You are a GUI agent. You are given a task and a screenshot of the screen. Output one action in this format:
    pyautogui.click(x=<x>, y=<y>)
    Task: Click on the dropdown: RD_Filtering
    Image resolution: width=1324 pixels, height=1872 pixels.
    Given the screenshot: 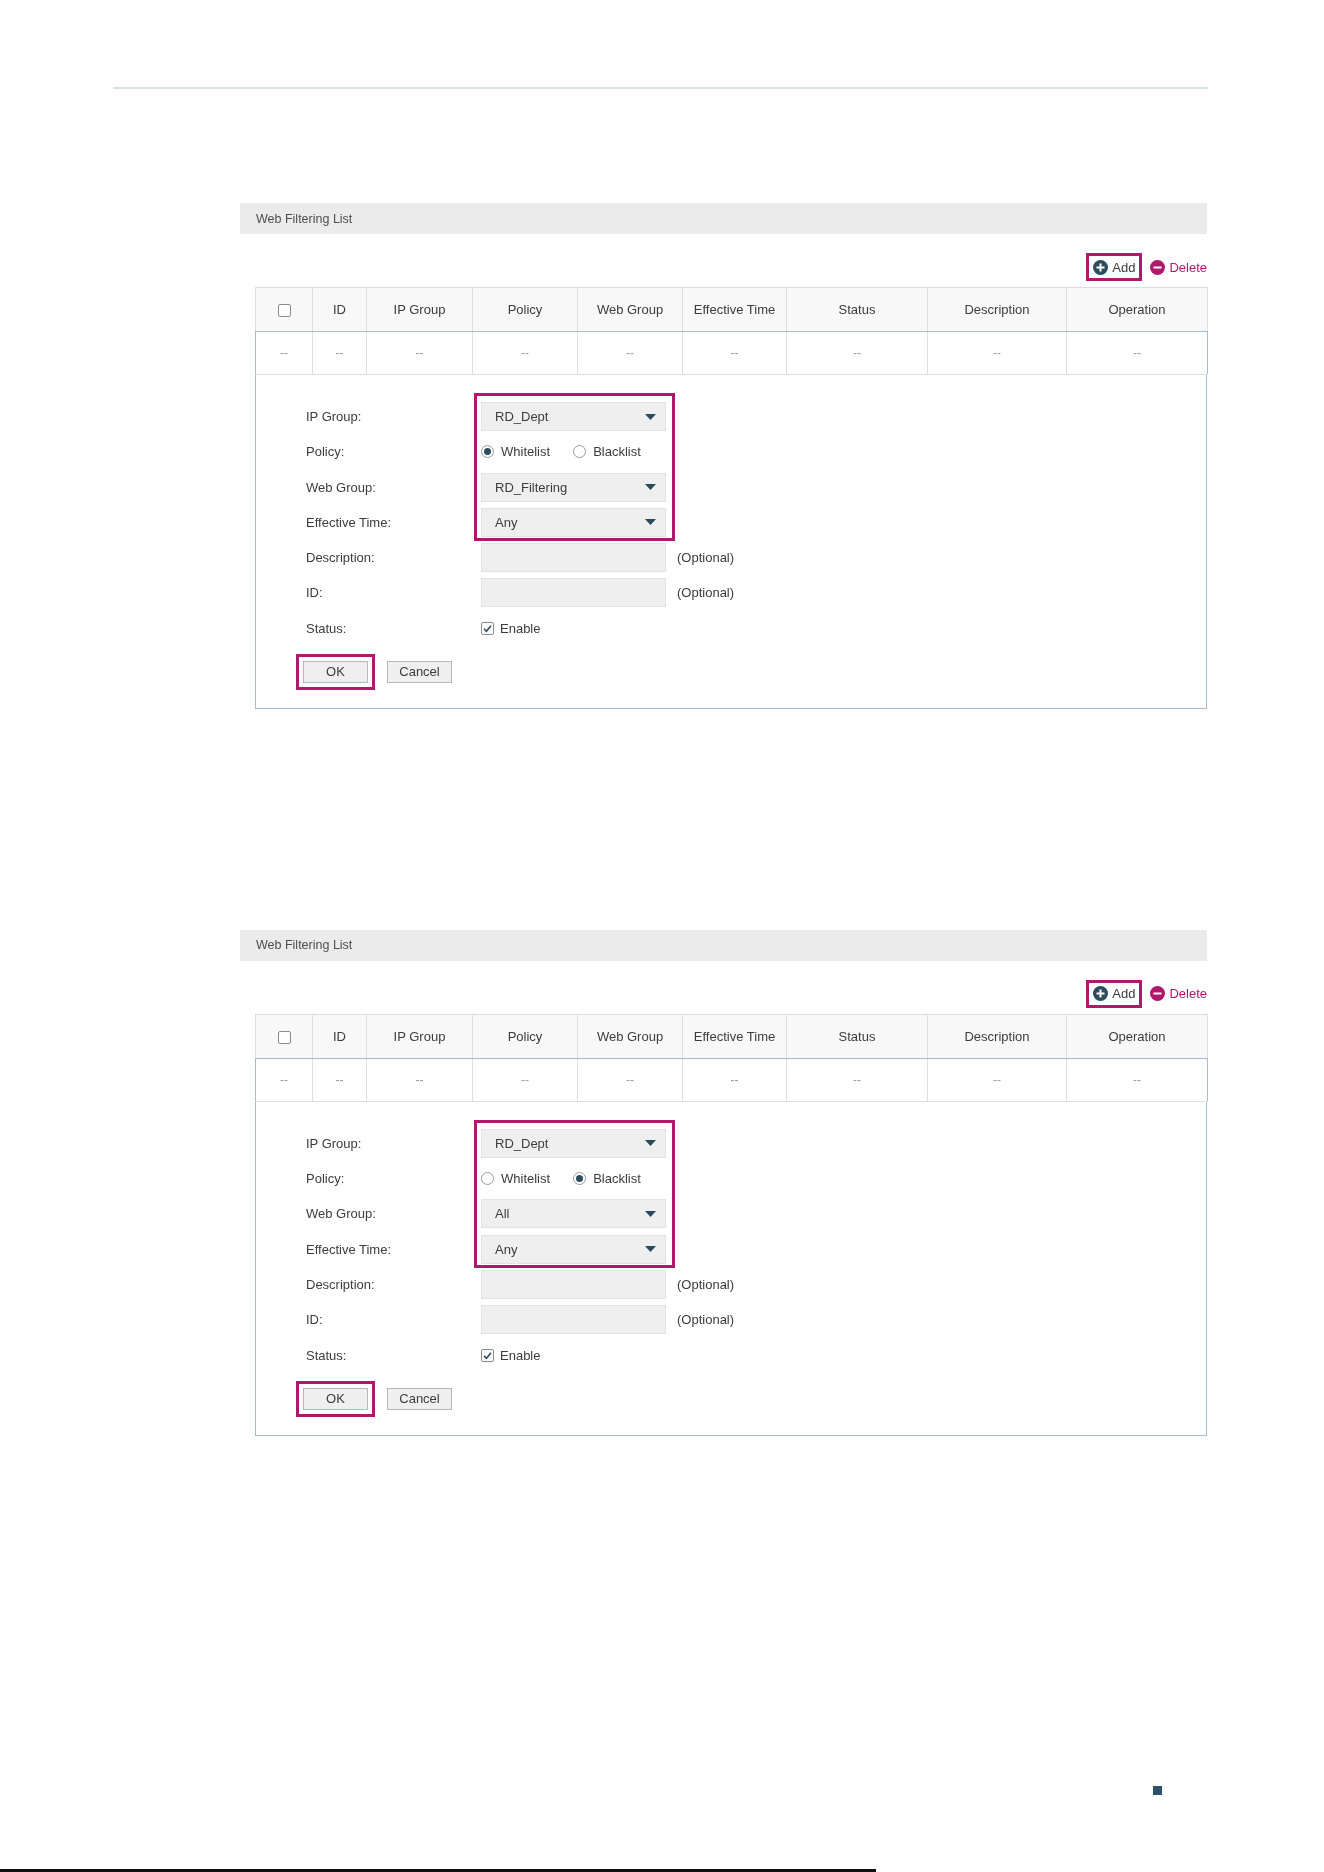 What is the action you would take?
    pyautogui.click(x=573, y=487)
    